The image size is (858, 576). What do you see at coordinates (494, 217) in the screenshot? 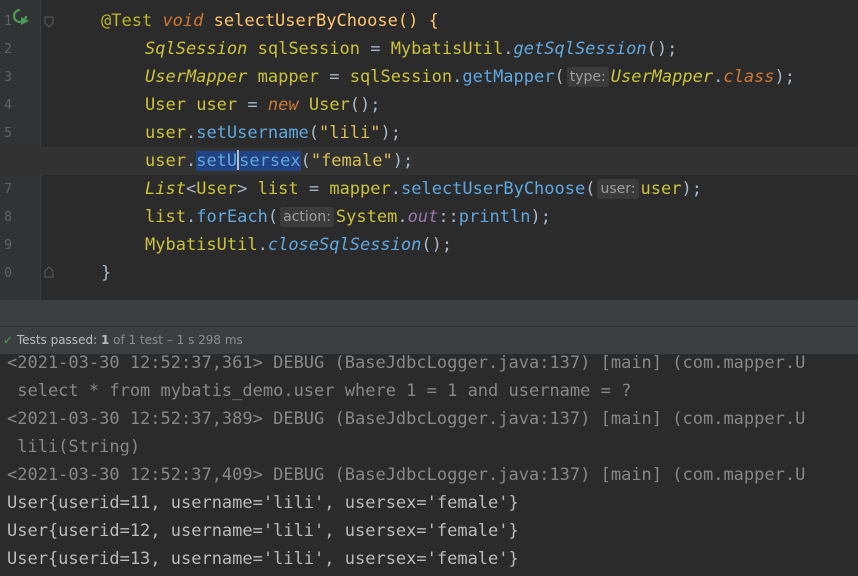
I see `method-reference: println` at bounding box center [494, 217].